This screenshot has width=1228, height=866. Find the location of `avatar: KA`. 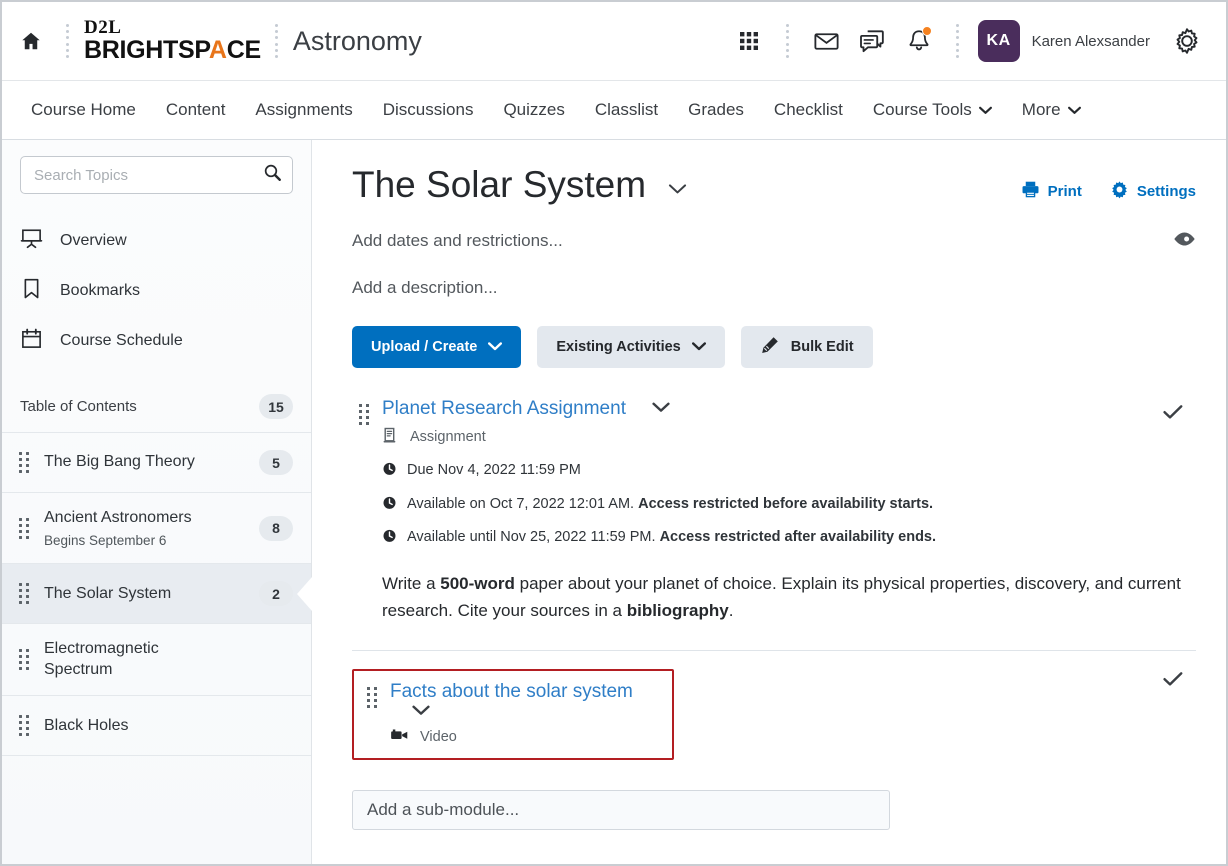

avatar: KA is located at coordinates (998, 41).